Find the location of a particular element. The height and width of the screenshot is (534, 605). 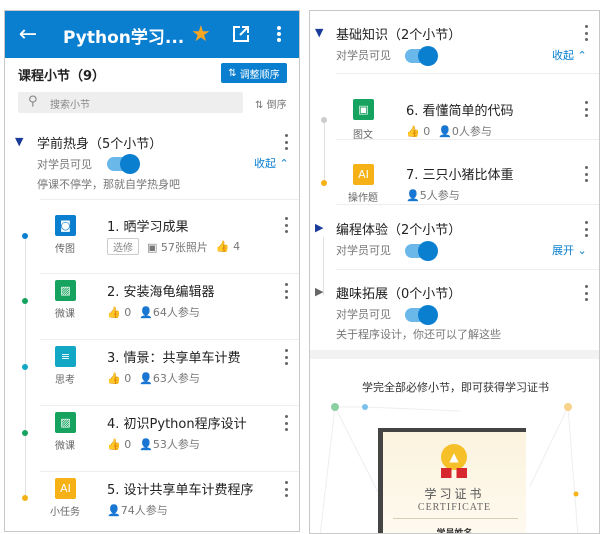

elective-tag: 选修 is located at coordinates (123, 246).